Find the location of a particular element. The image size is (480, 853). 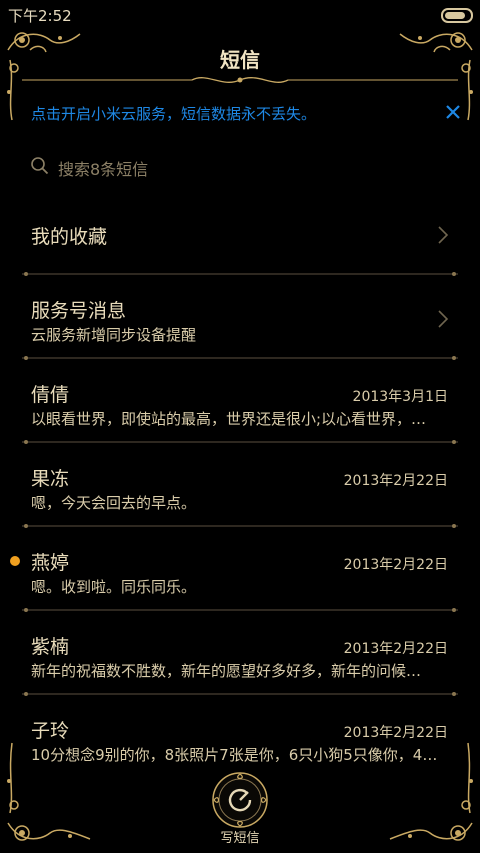

favorites-item: 我的收藏 is located at coordinates (240, 236).